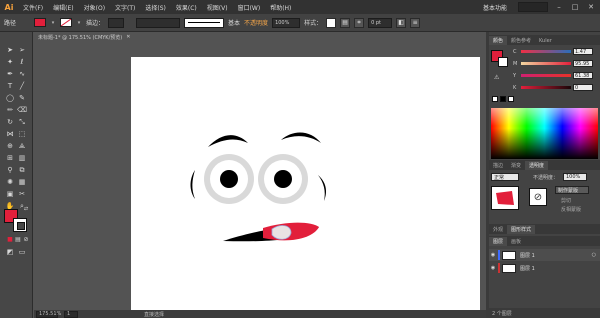 This screenshot has width=600, height=318. I want to click on artboard-icon: ▣, so click(10, 194).